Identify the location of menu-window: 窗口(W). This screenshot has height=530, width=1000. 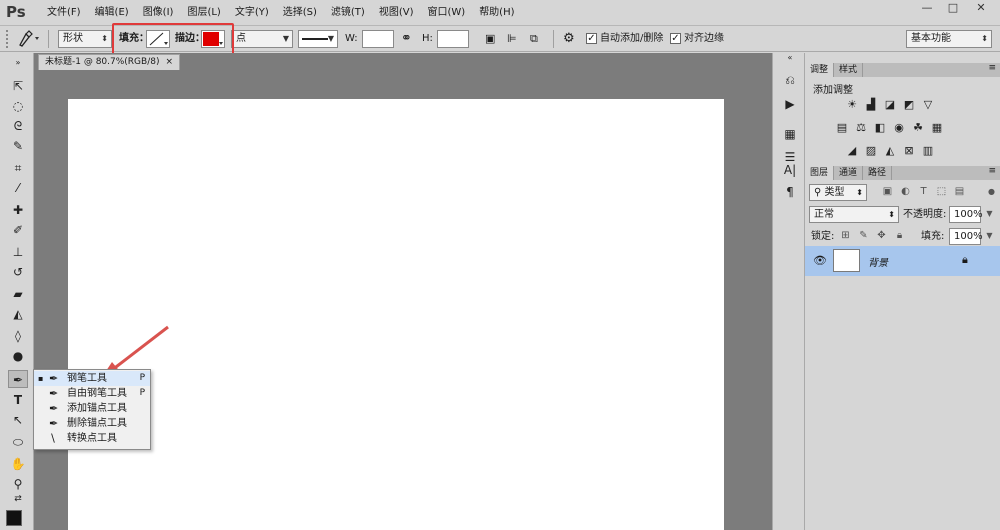
(446, 13).